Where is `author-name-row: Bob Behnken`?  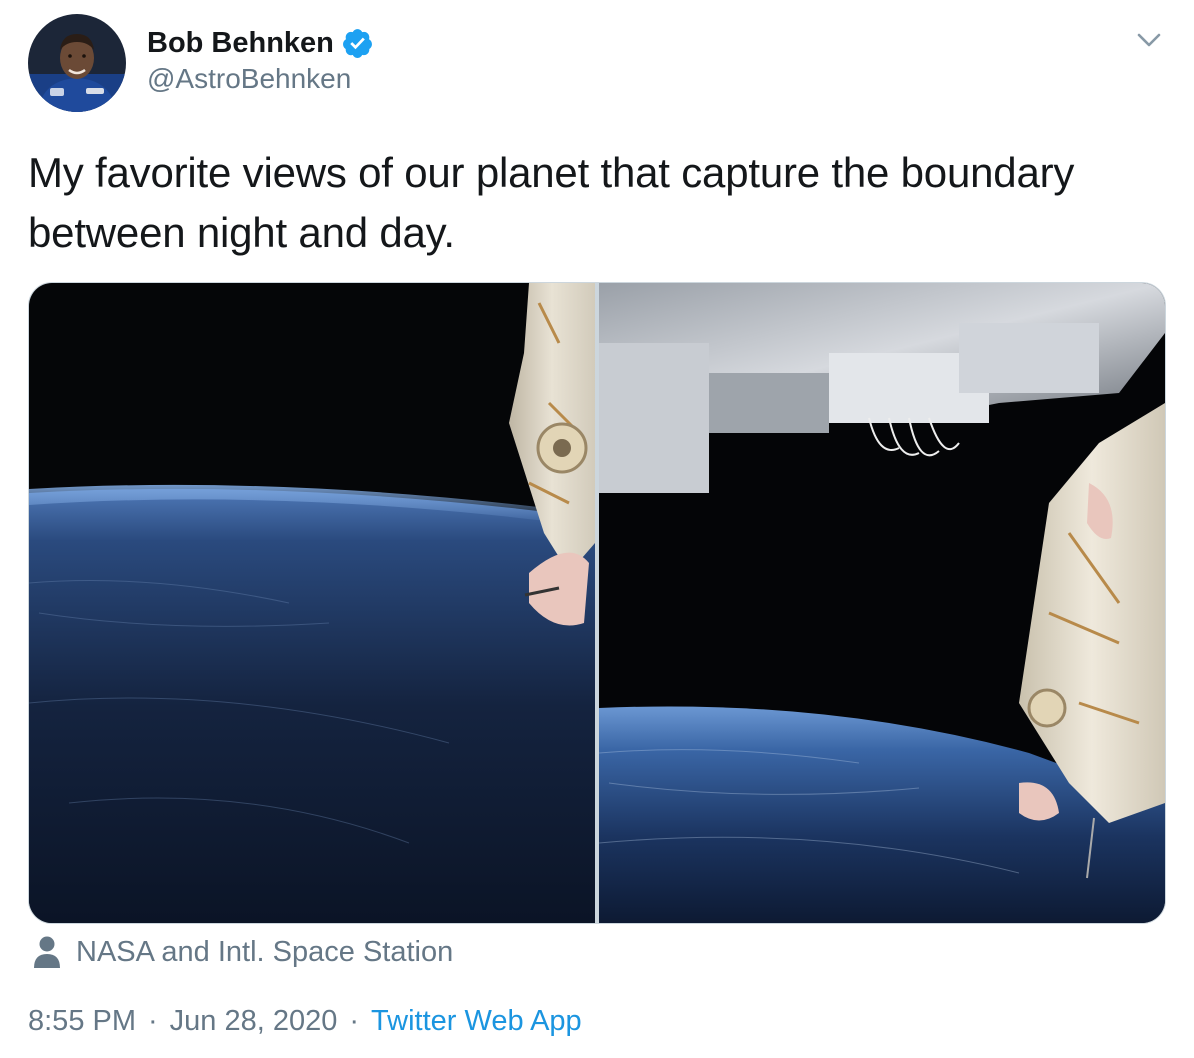
author-name-row: Bob Behnken is located at coordinates (260, 43).